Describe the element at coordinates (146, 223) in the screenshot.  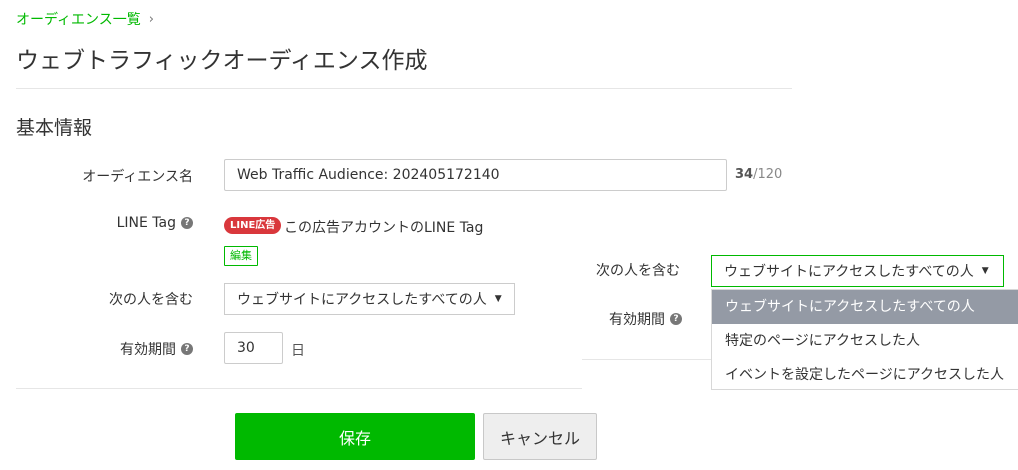
I see `line-tag-label-text: LINE Tag` at that location.